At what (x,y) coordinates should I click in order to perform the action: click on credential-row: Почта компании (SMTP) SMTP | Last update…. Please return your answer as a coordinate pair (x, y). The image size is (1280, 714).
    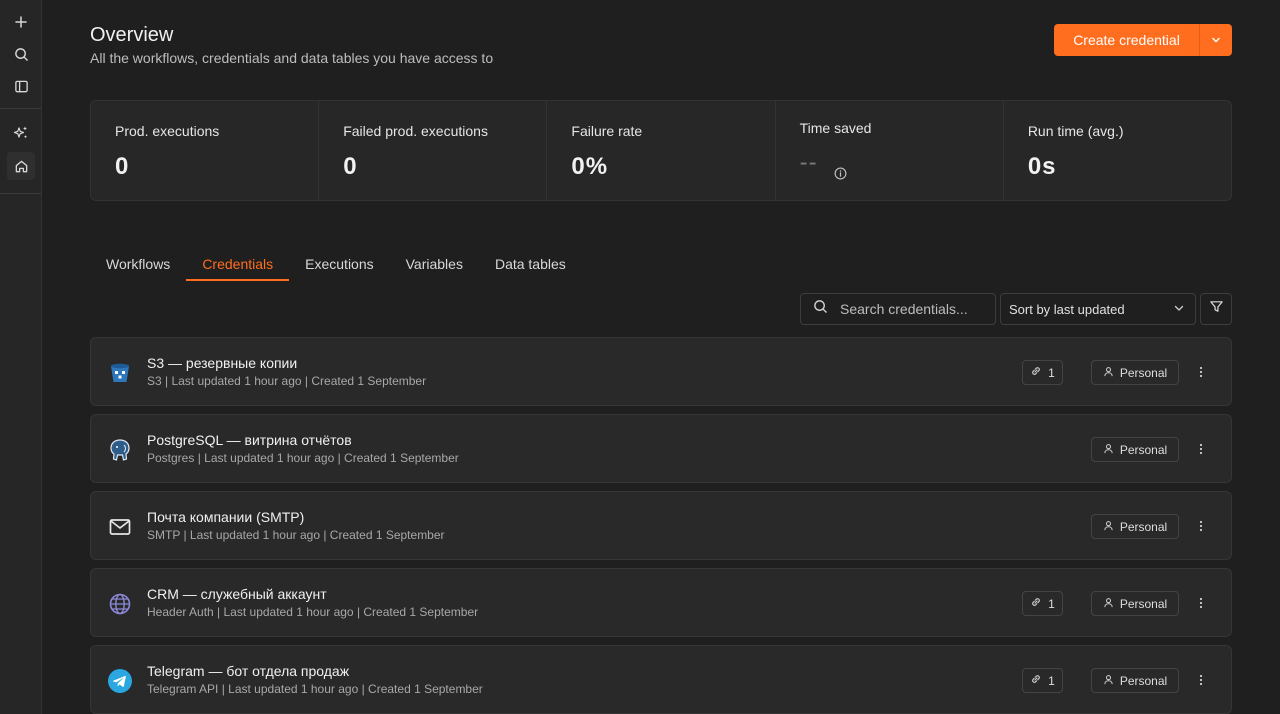
    Looking at the image, I should click on (661, 525).